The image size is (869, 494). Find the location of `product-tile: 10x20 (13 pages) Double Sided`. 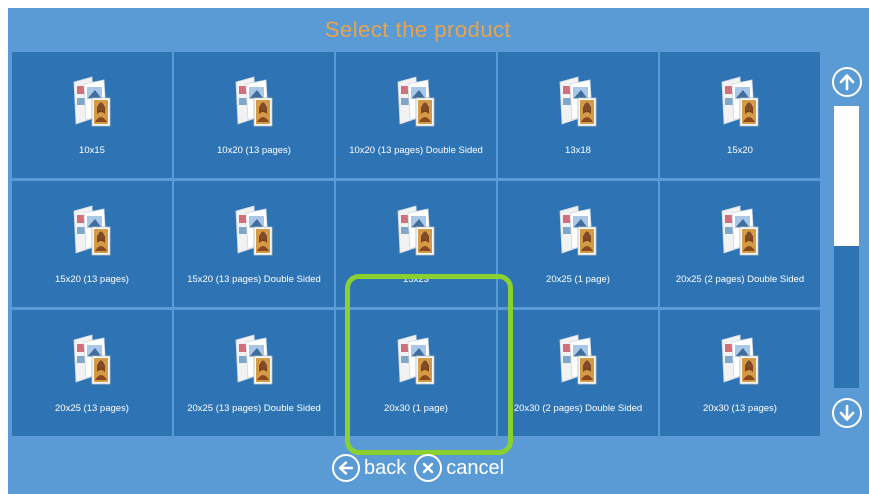

product-tile: 10x20 (13 pages) Double Sided is located at coordinates (416, 115).